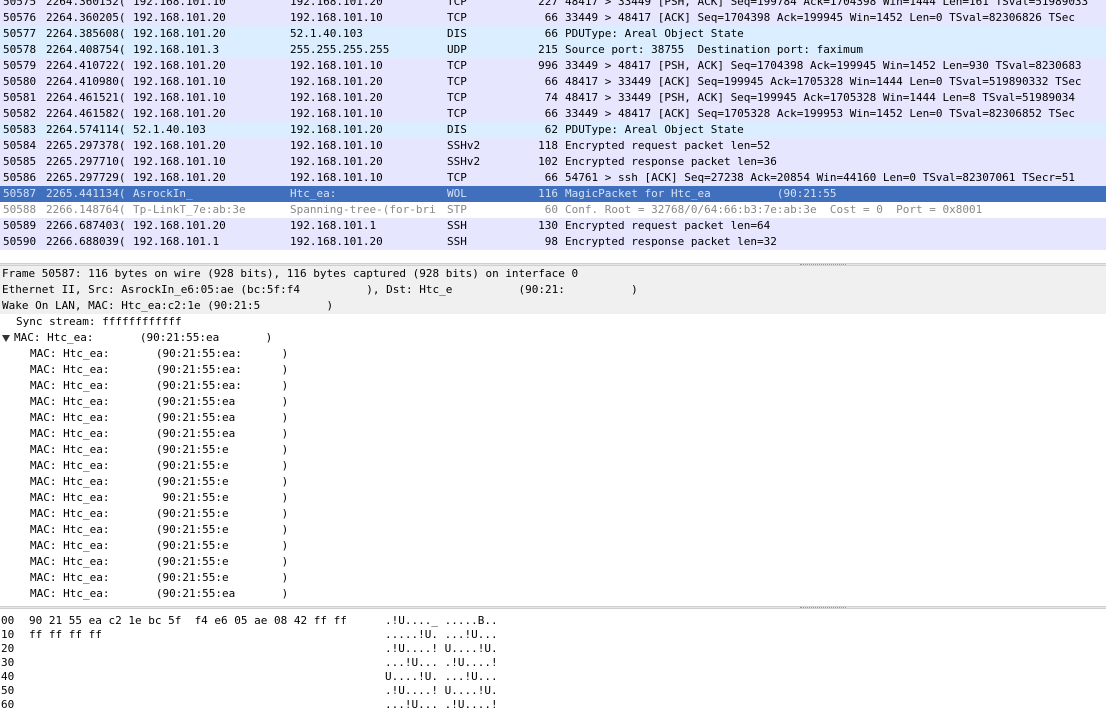 This screenshot has width=1106, height=716. I want to click on packet-len: 130, so click(548, 225).